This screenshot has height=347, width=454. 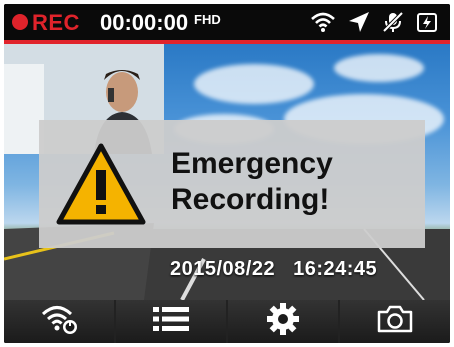 I want to click on battery-charging-icon, so click(x=427, y=22).